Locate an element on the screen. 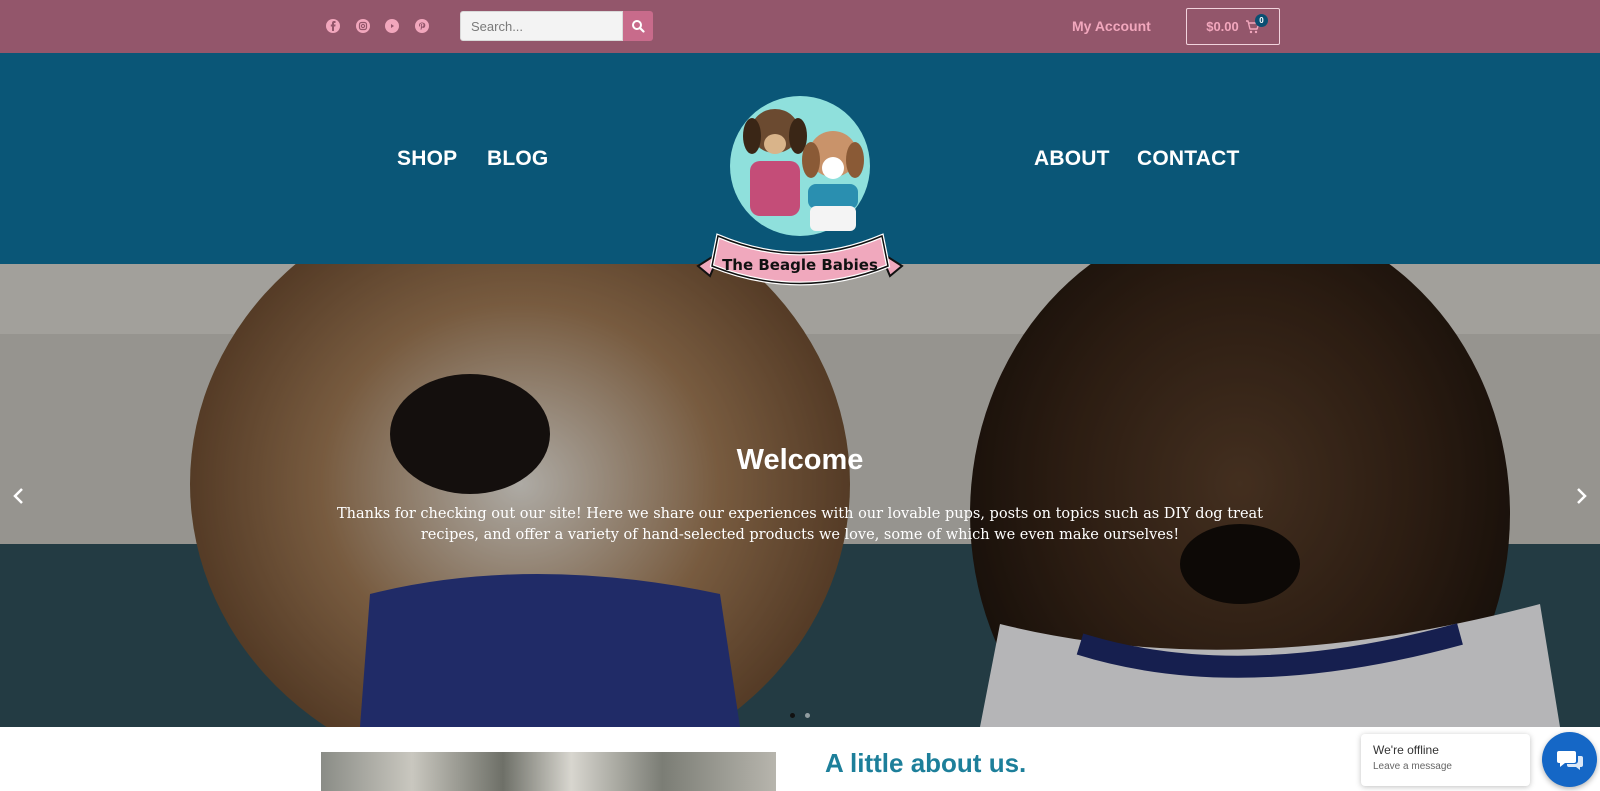 The width and height of the screenshot is (1600, 791). chat-launcher-button is located at coordinates (1569, 759).